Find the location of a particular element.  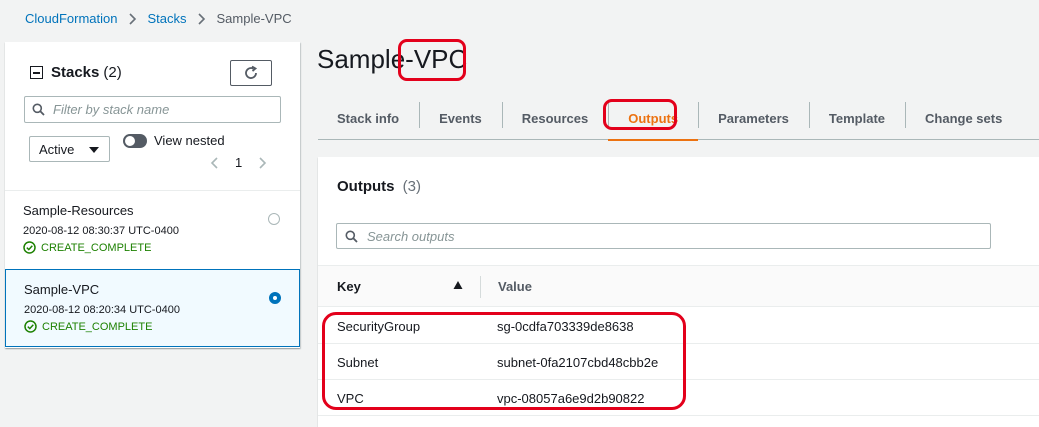

page-title: Sample-VPC is located at coordinates (392, 59).